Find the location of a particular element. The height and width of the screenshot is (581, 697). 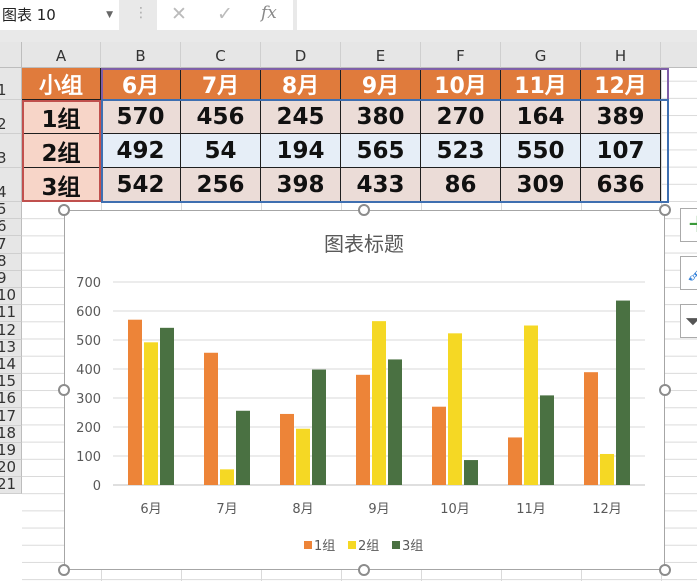

column-header-D: D is located at coordinates (301, 55).